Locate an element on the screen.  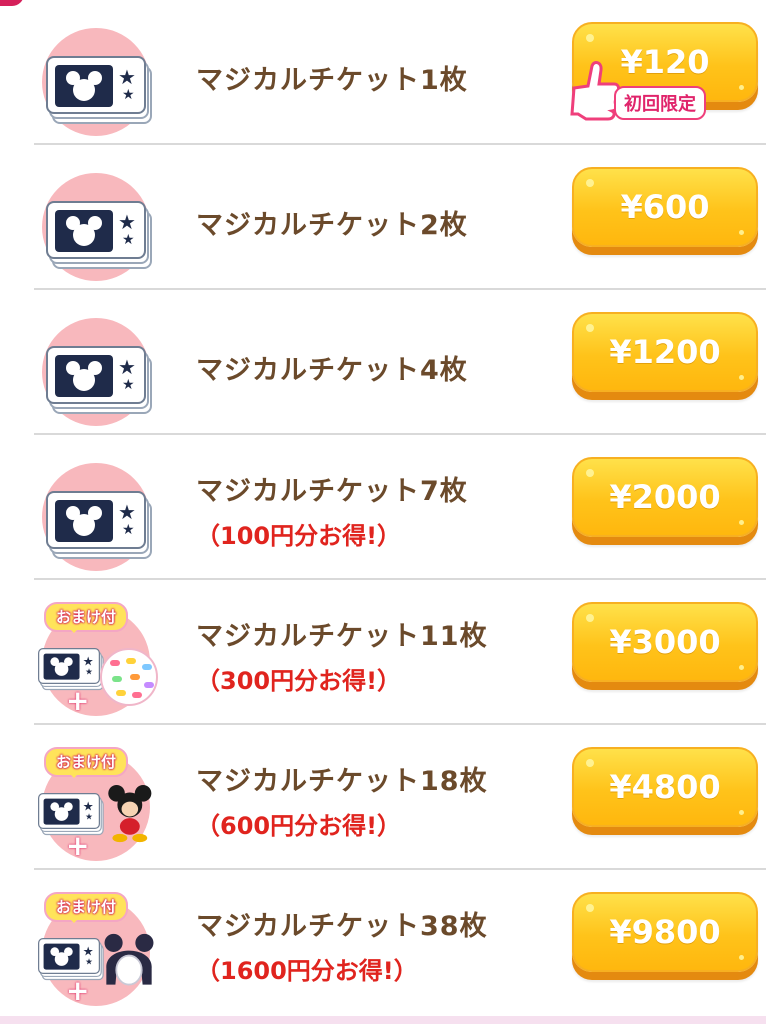
avatar-hair-icon is located at coordinates (129, 959).